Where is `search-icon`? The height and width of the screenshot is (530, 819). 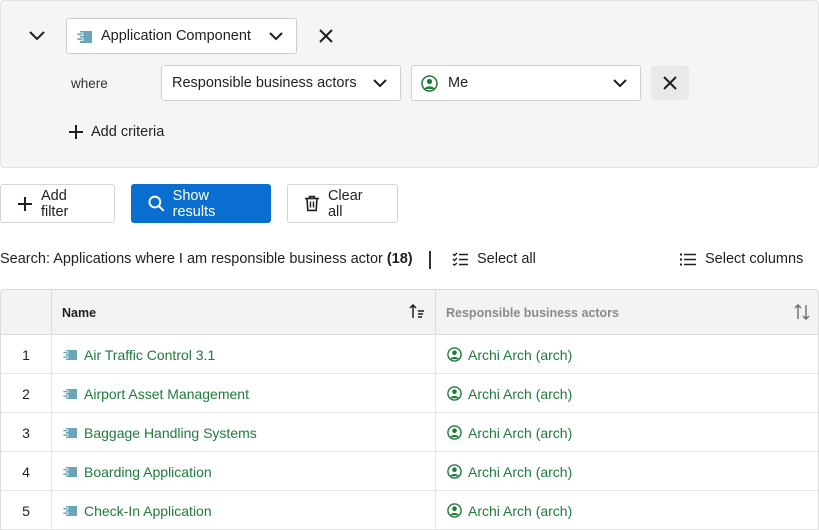 search-icon is located at coordinates (156, 203).